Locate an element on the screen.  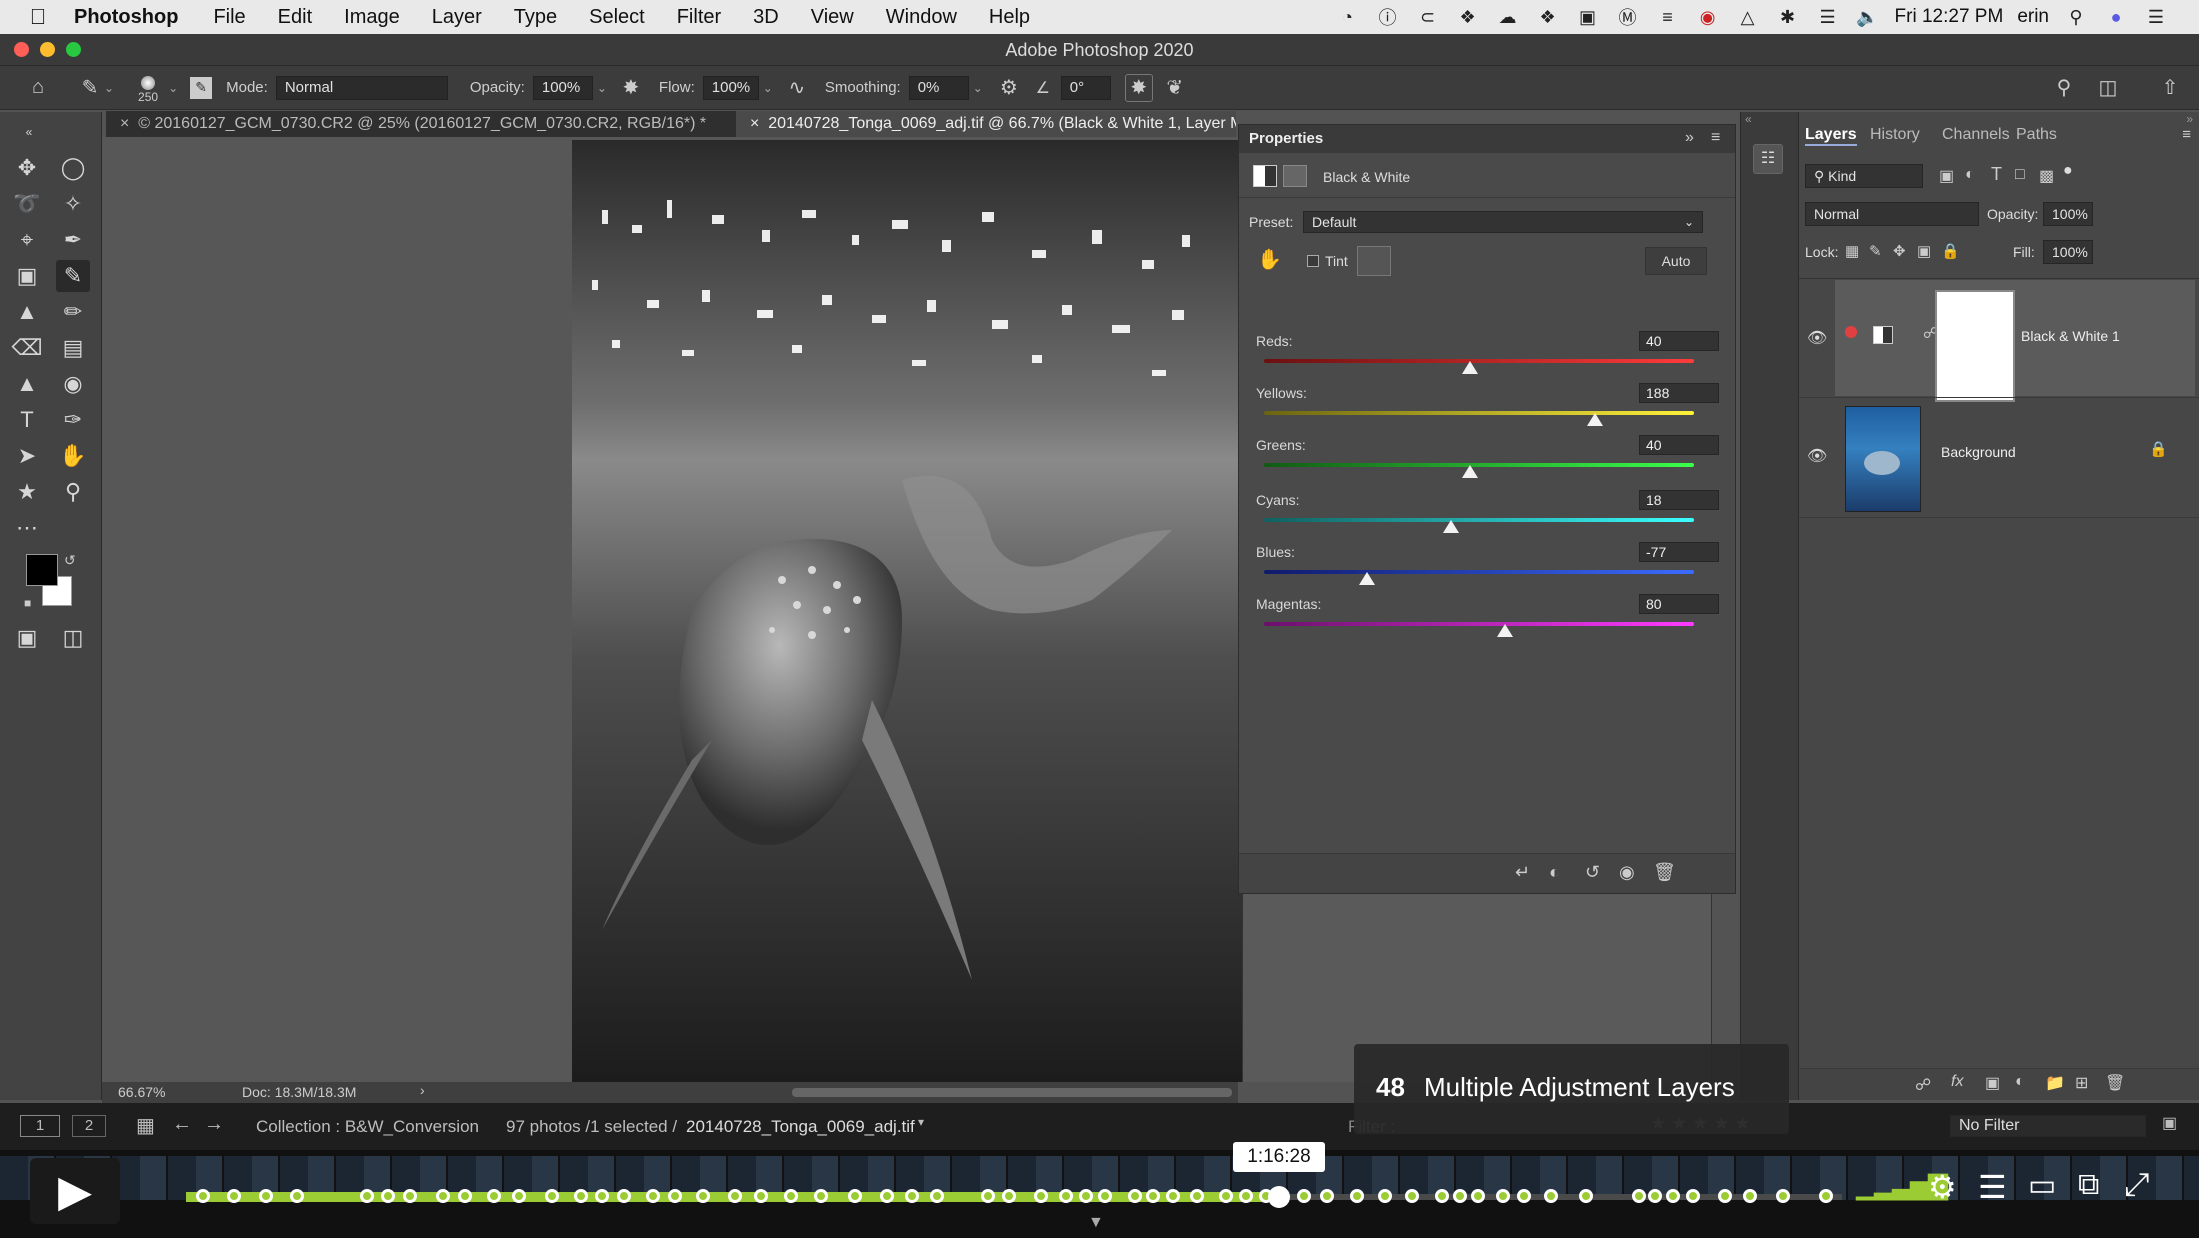
pixel-filter-icon: ▣ is located at coordinates (1946, 176).